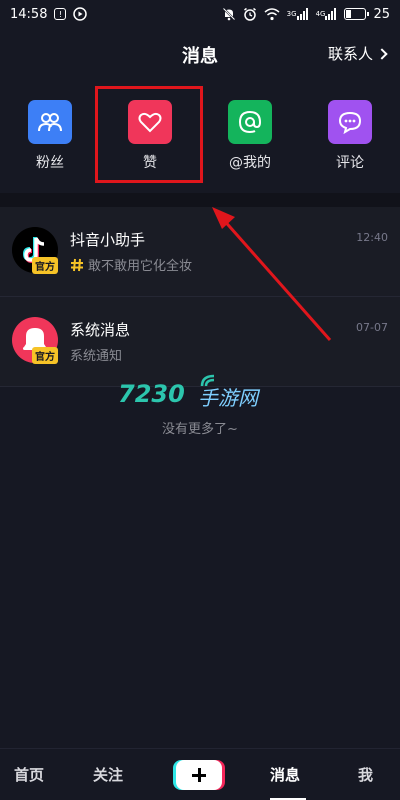 This screenshot has height=800, width=400. Describe the element at coordinates (285, 774) in the screenshot. I see `tab-messages: 消息` at that location.